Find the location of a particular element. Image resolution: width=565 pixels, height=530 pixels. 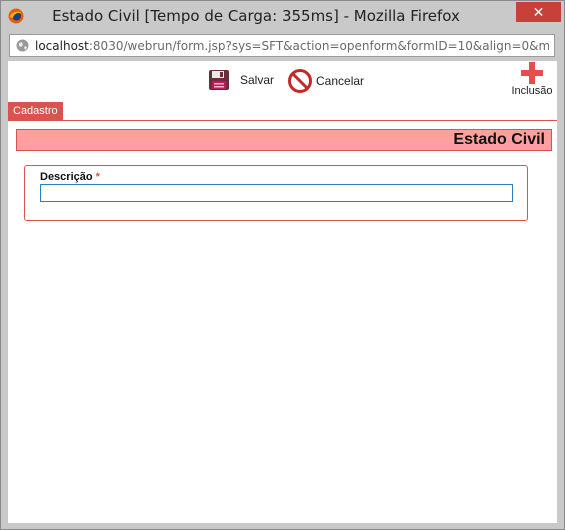

cancel-button: Cancelar is located at coordinates (326, 81).